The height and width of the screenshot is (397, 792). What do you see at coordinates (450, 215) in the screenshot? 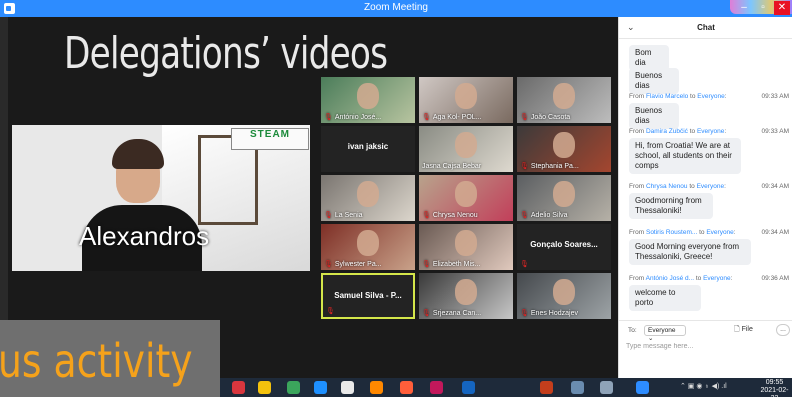
I see `participant-label: 🎙 Chrysa Nenou` at bounding box center [450, 215].